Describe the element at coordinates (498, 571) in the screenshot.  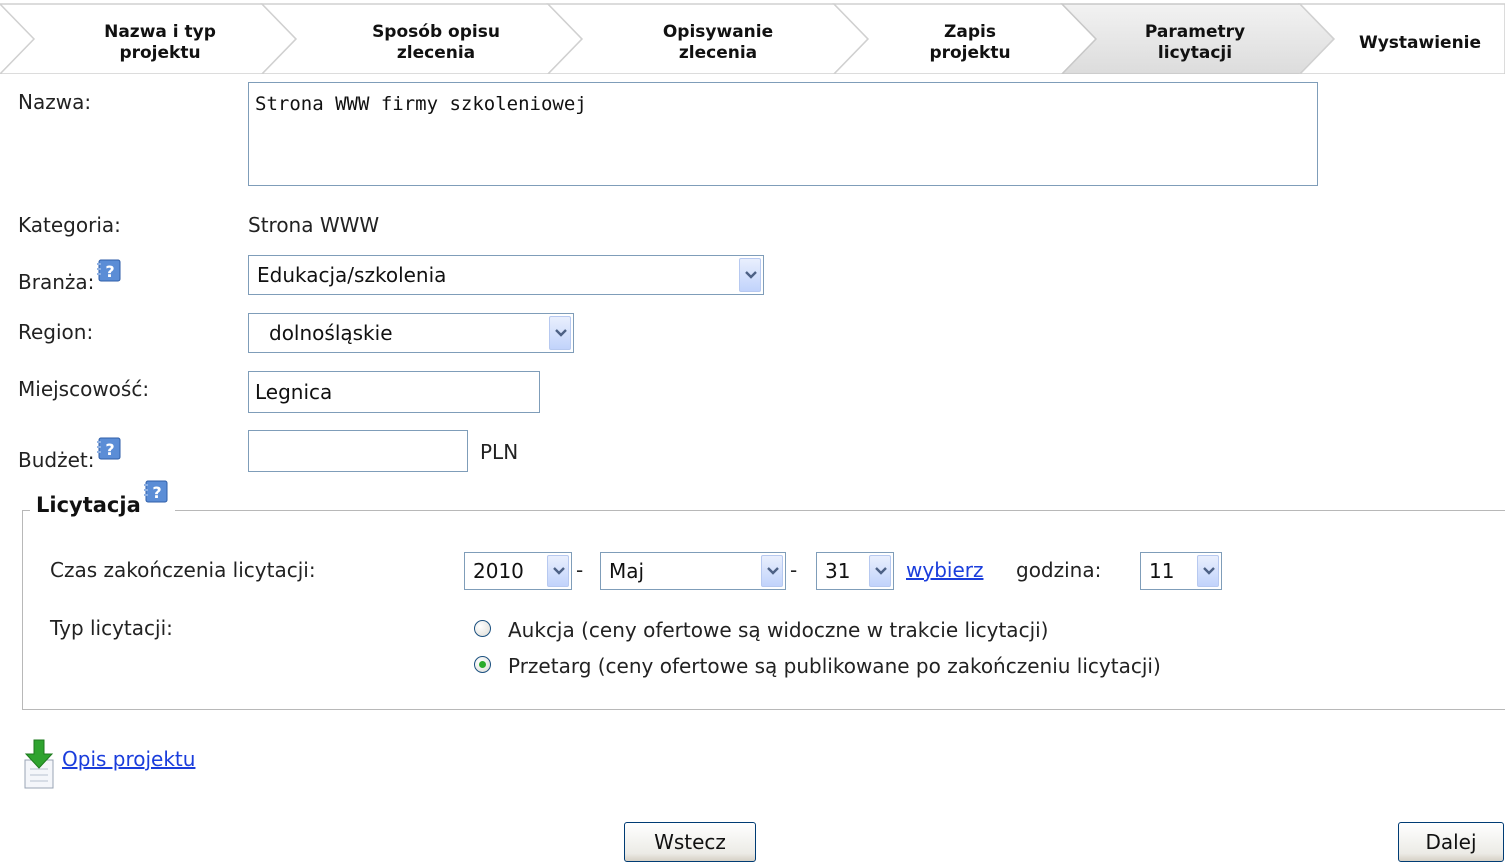
I see `year-select-value: 2010` at that location.